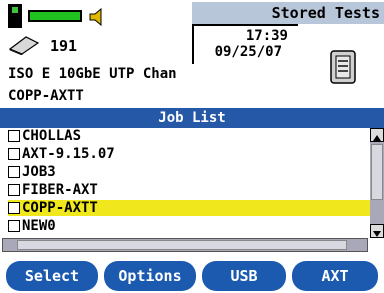 The height and width of the screenshot is (293, 384). What do you see at coordinates (335, 276) in the screenshot?
I see `axt-button: AXT` at bounding box center [335, 276].